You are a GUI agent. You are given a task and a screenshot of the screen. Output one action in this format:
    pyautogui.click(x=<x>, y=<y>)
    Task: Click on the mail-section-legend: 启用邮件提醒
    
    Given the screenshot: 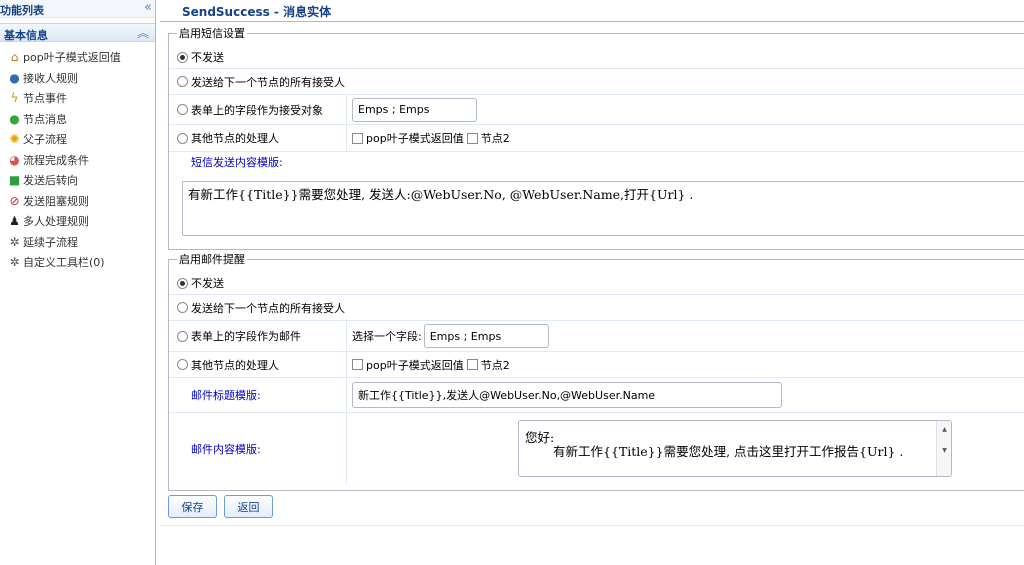 What is the action you would take?
    pyautogui.click(x=212, y=259)
    